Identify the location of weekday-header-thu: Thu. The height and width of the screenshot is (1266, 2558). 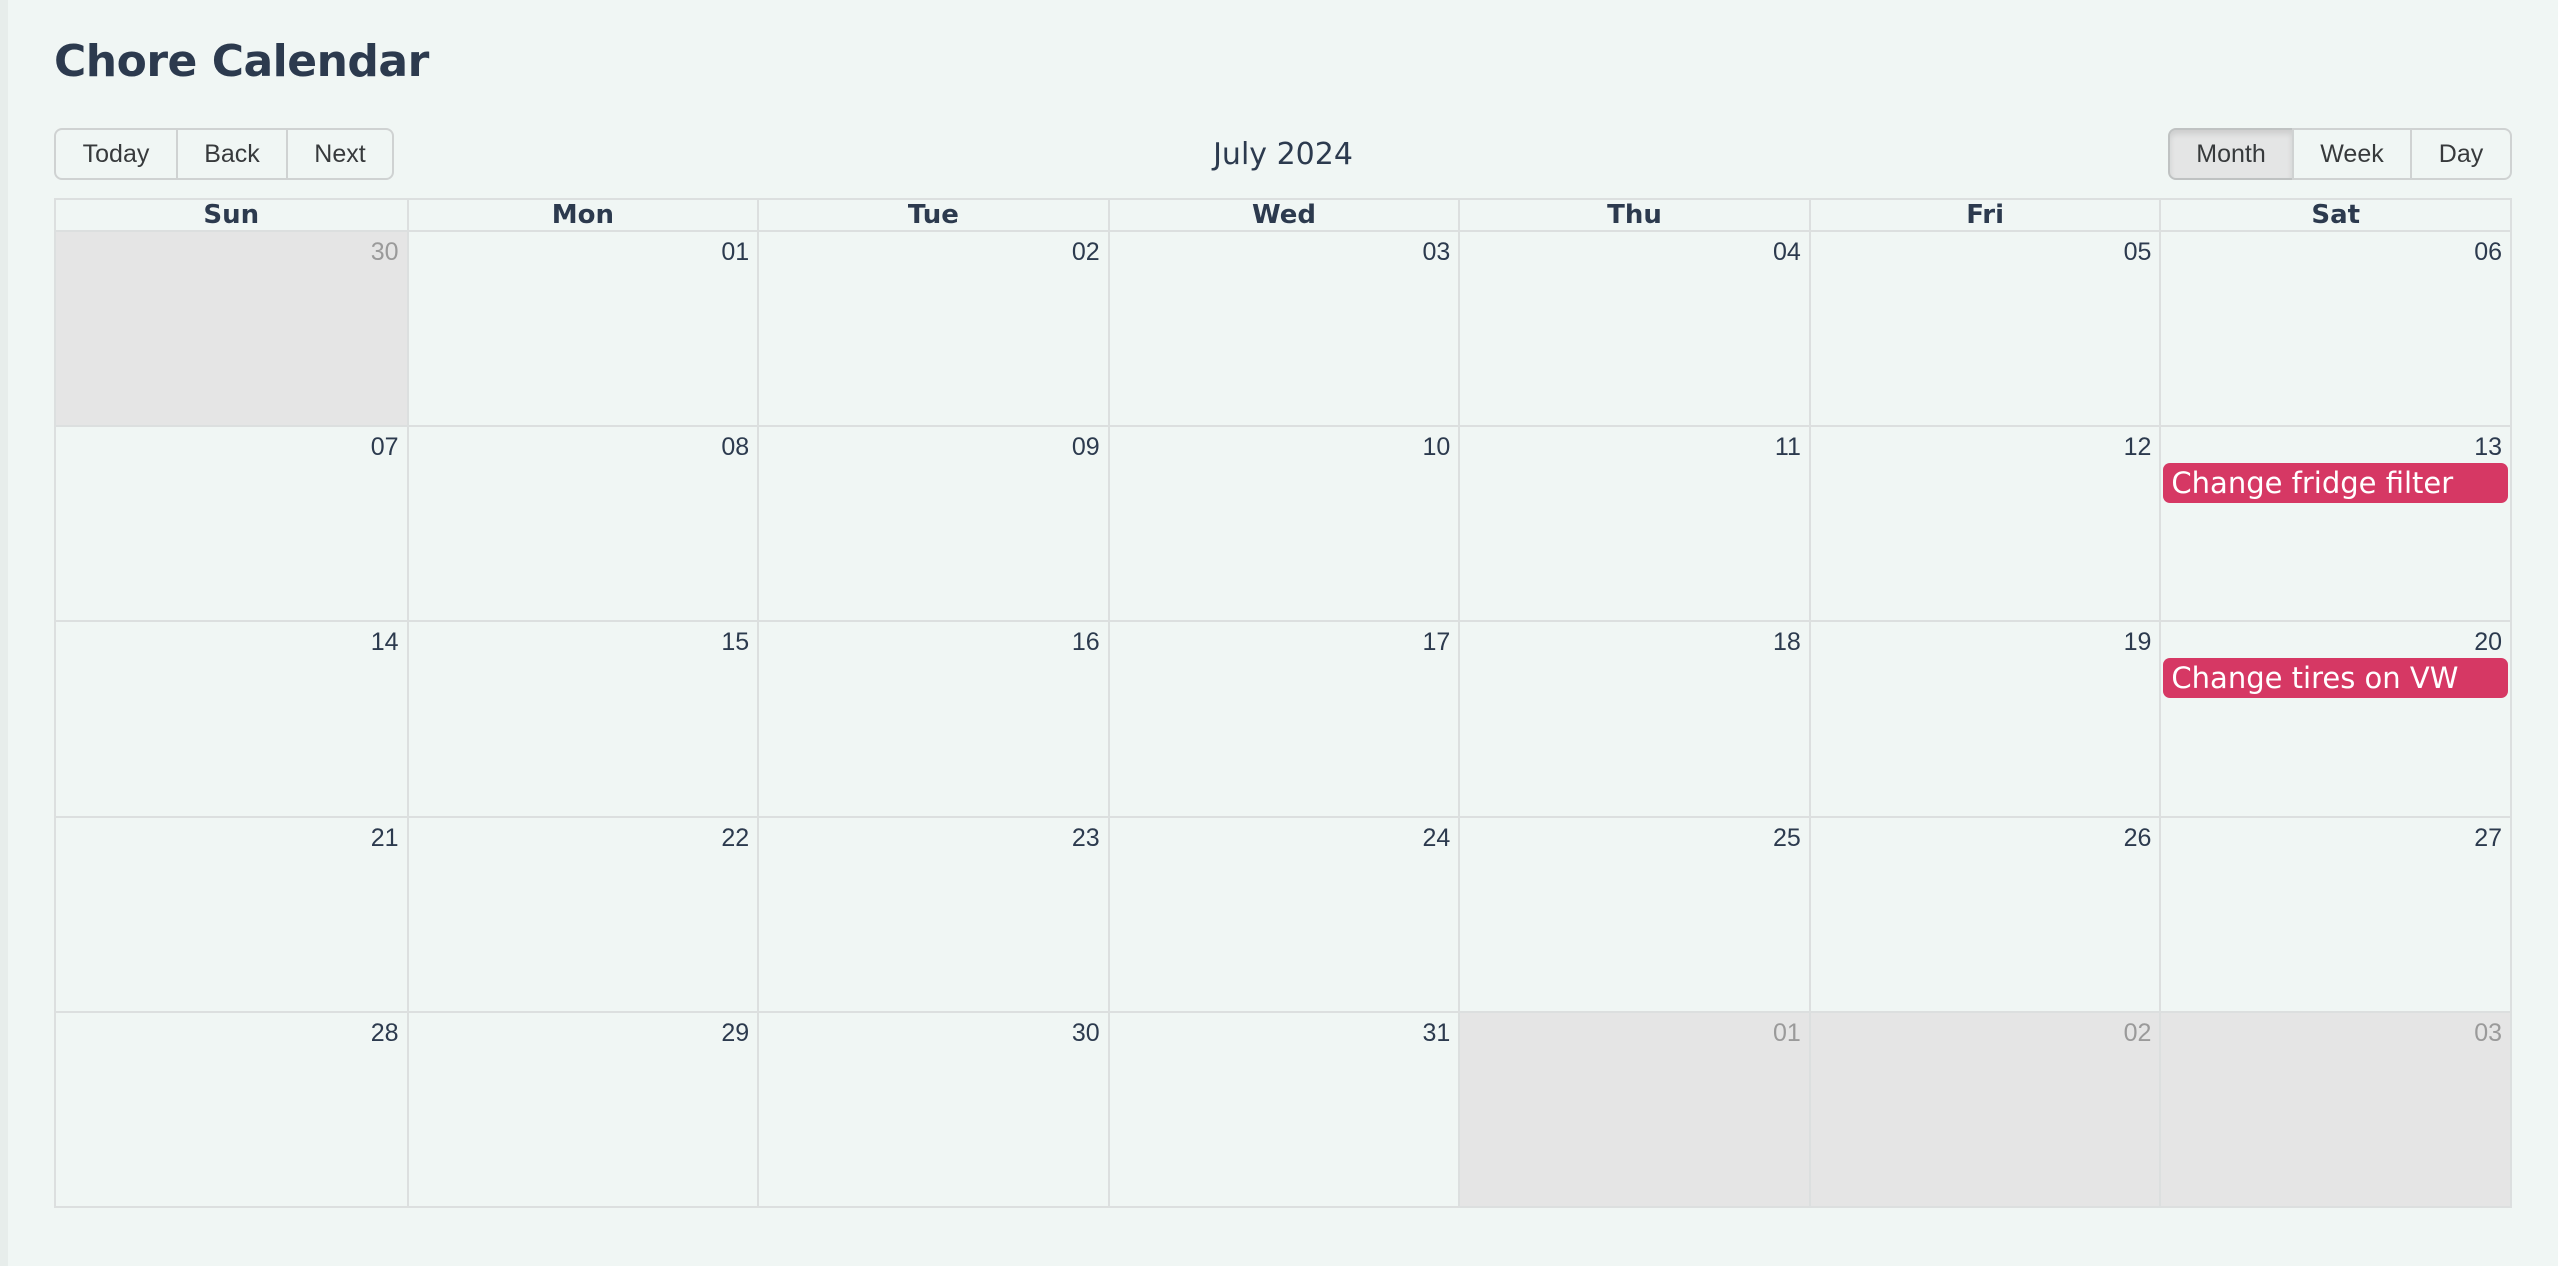
(1633, 215).